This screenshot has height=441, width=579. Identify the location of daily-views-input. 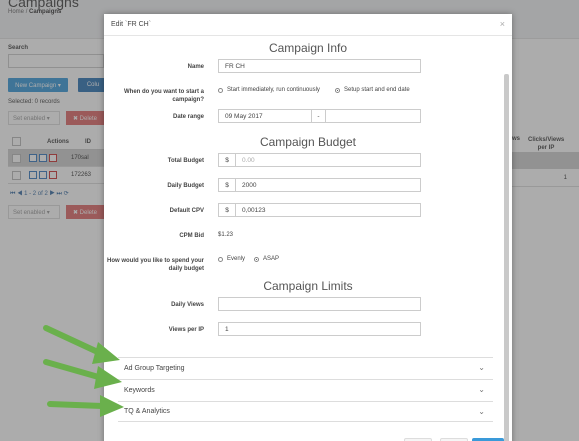
(319, 304).